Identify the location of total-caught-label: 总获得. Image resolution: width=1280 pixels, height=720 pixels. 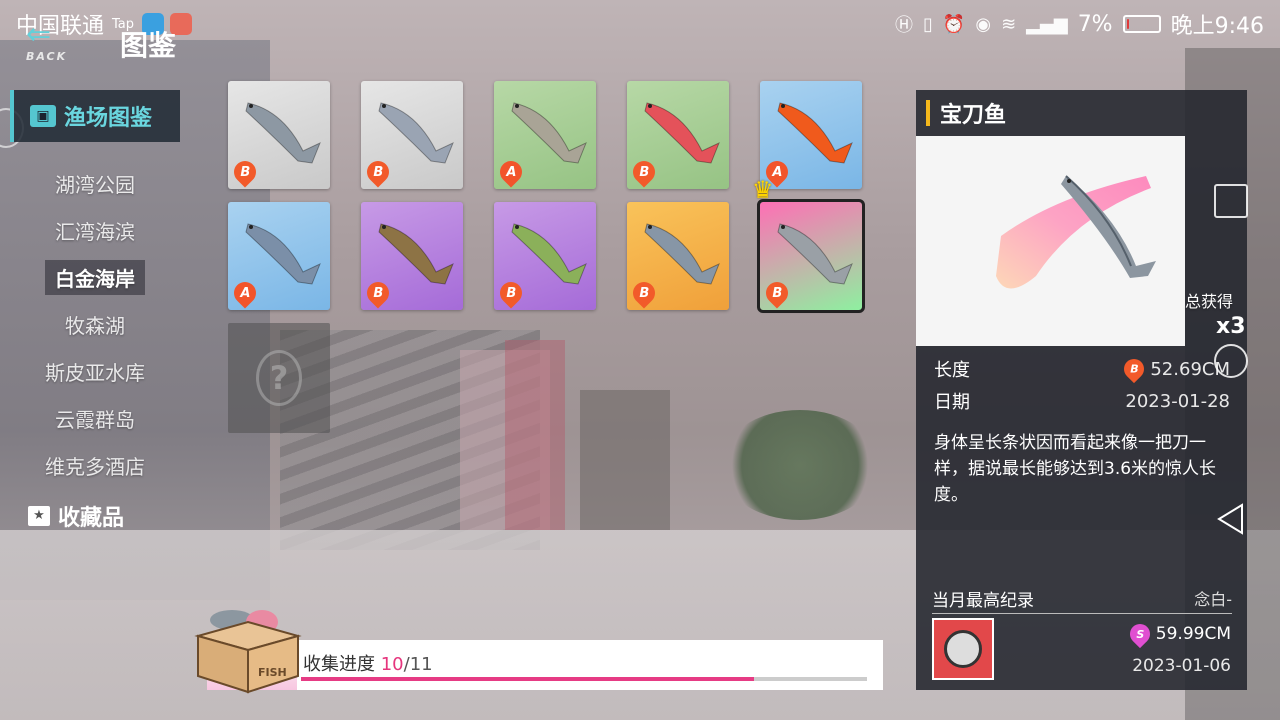
(1209, 301).